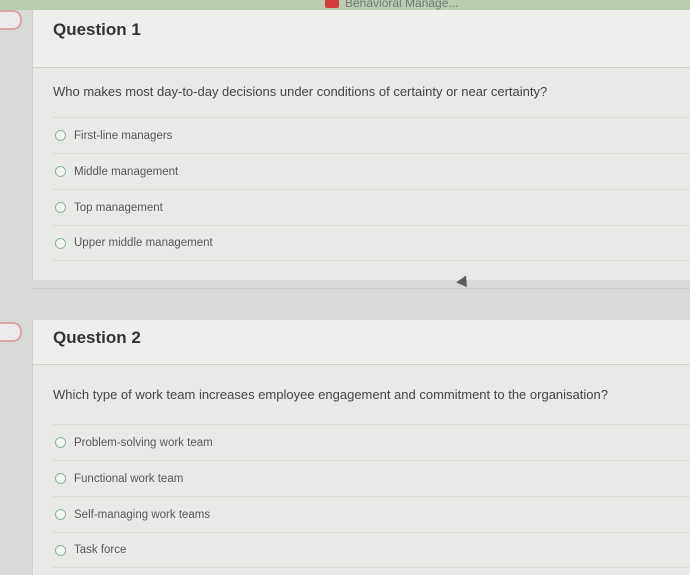  I want to click on course-badge-icon, so click(332, 4).